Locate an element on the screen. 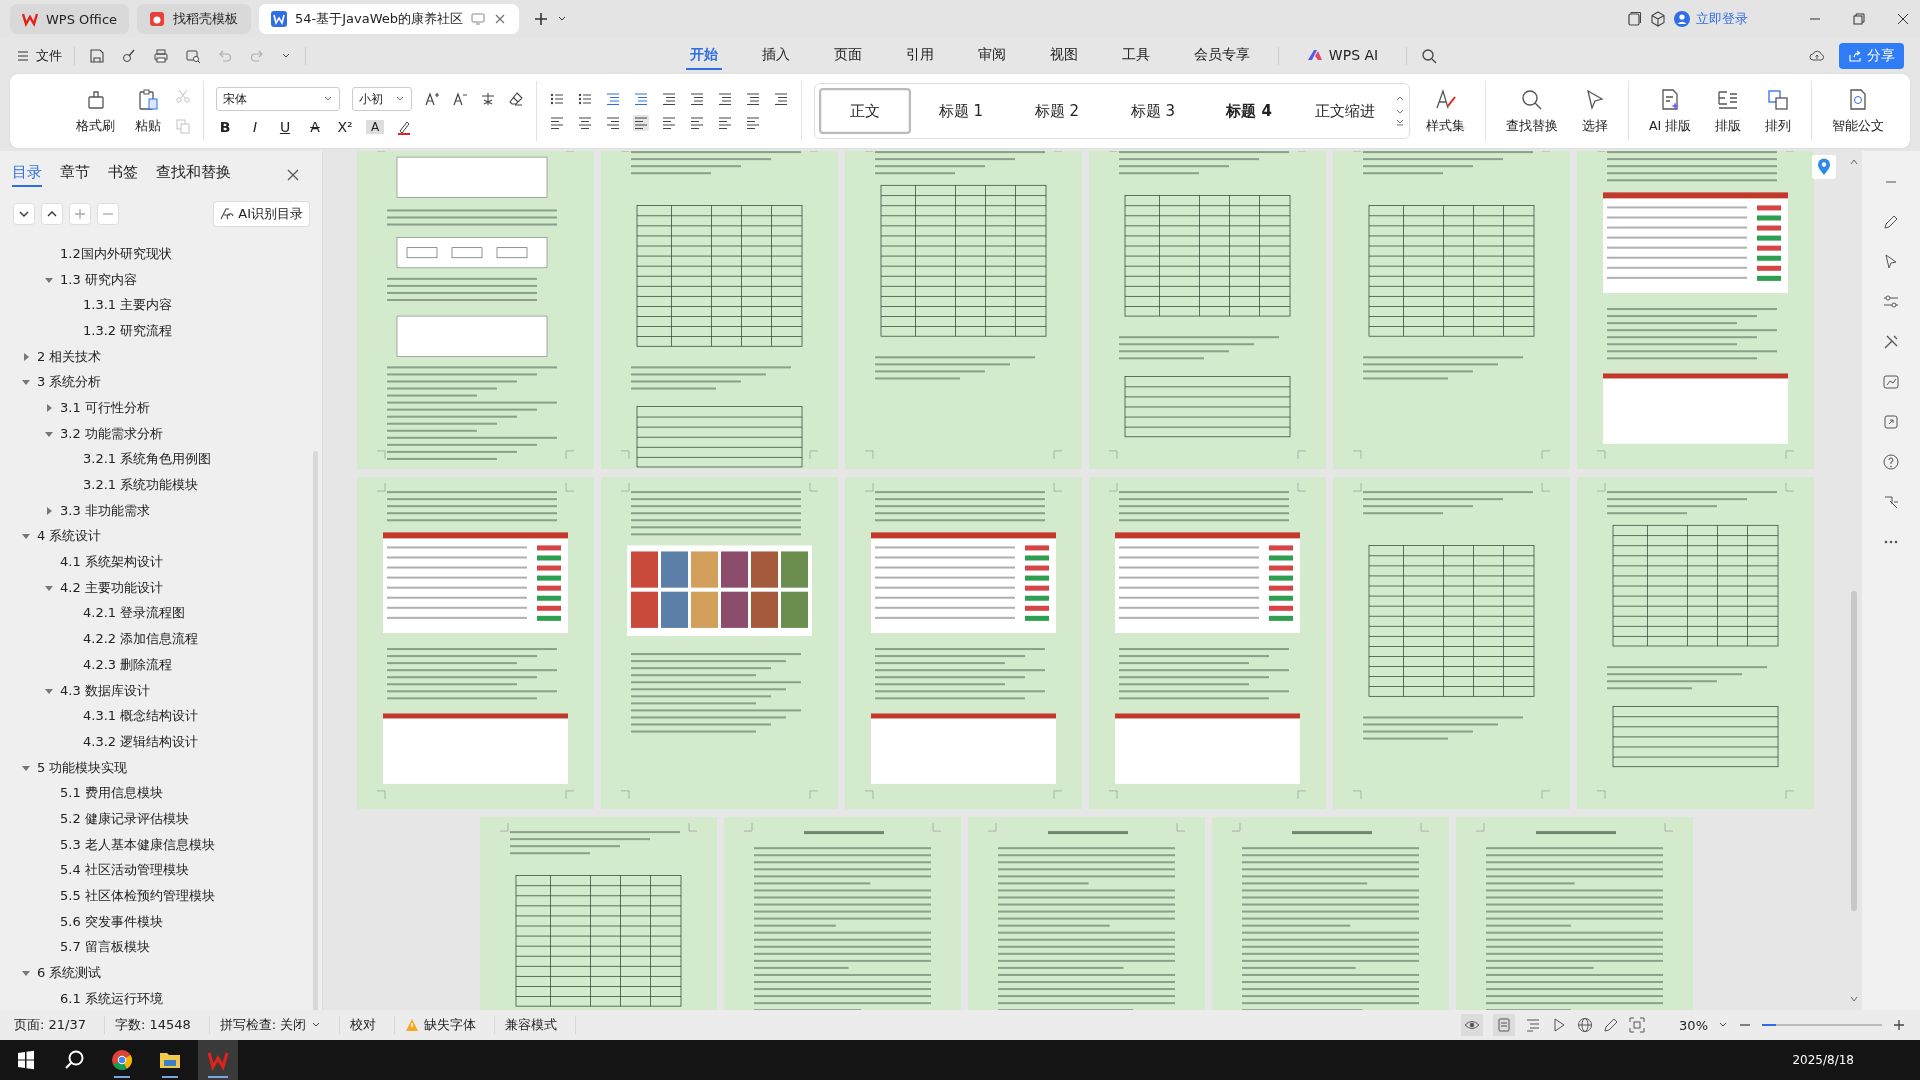 The height and width of the screenshot is (1080, 1920). toc-entry: 4.2 主要功能设计 is located at coordinates (111, 587).